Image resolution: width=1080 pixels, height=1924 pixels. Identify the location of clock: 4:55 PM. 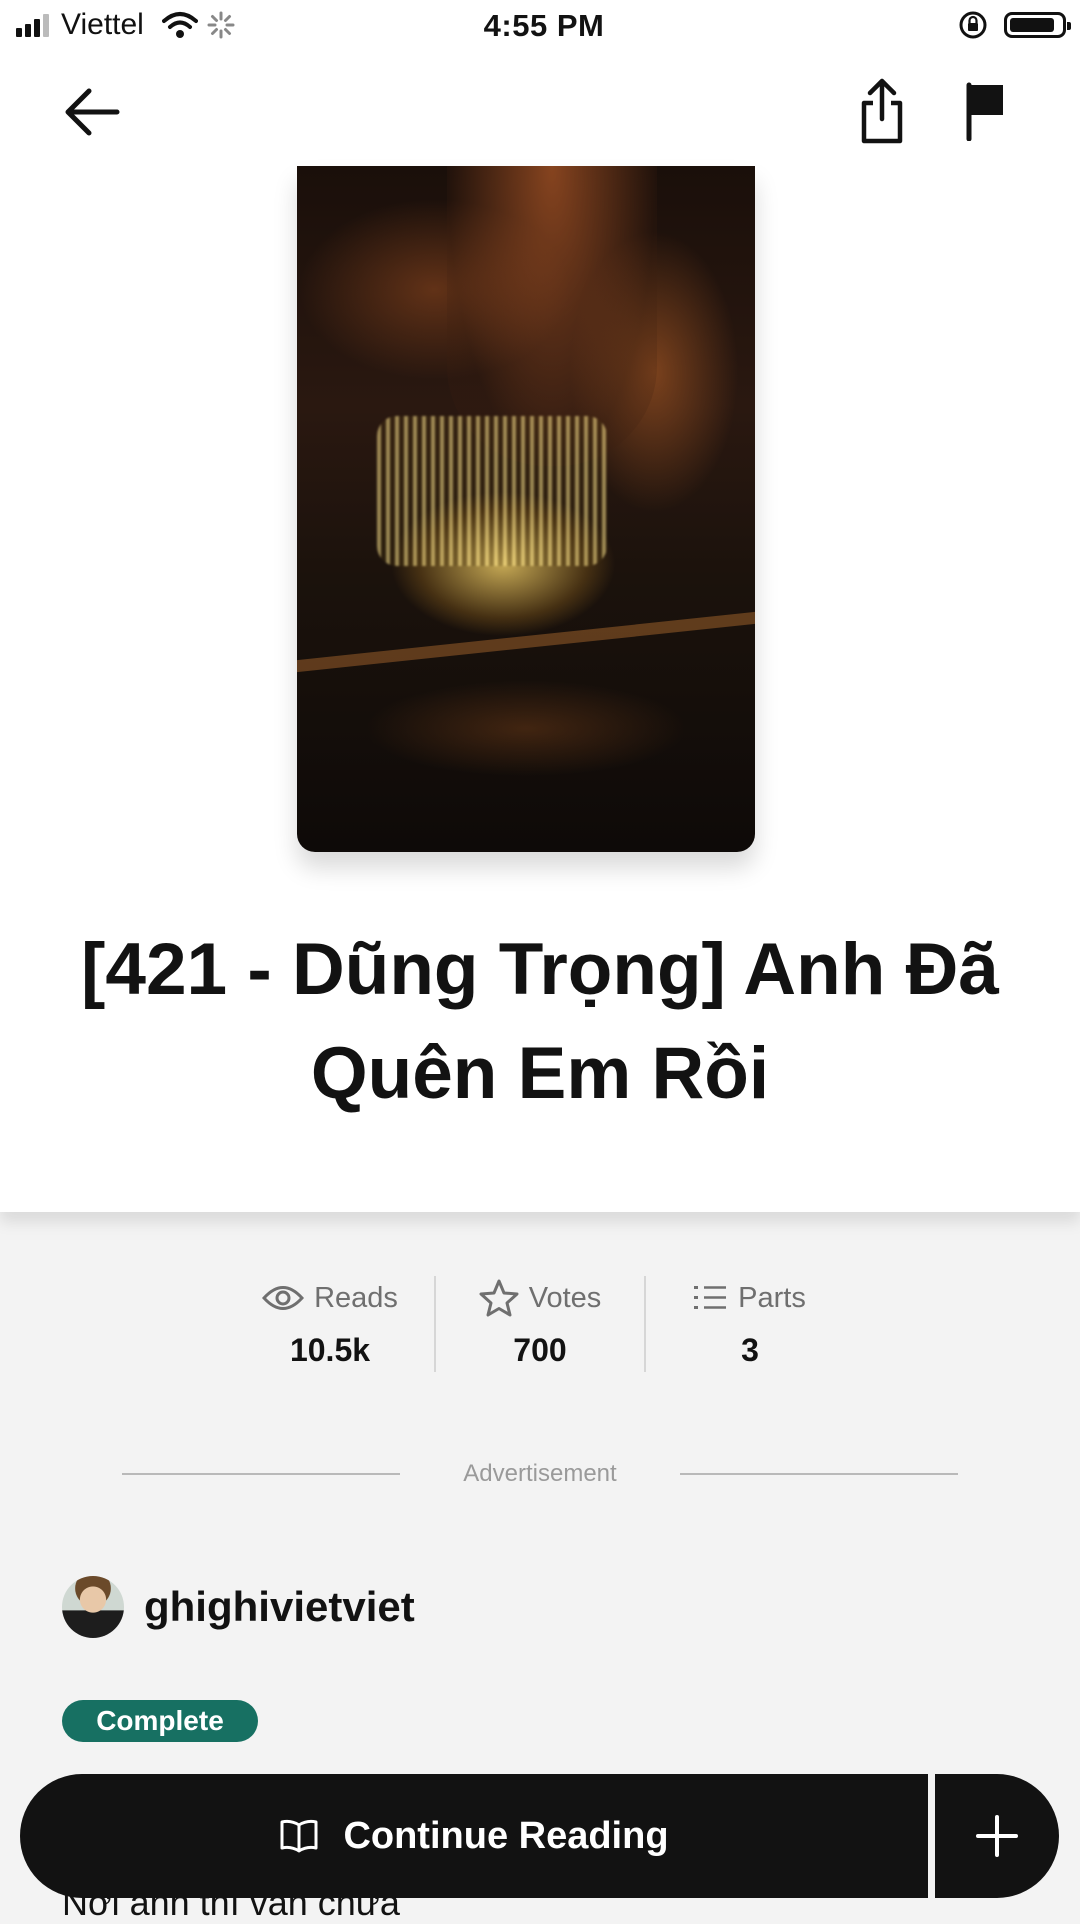
(544, 25).